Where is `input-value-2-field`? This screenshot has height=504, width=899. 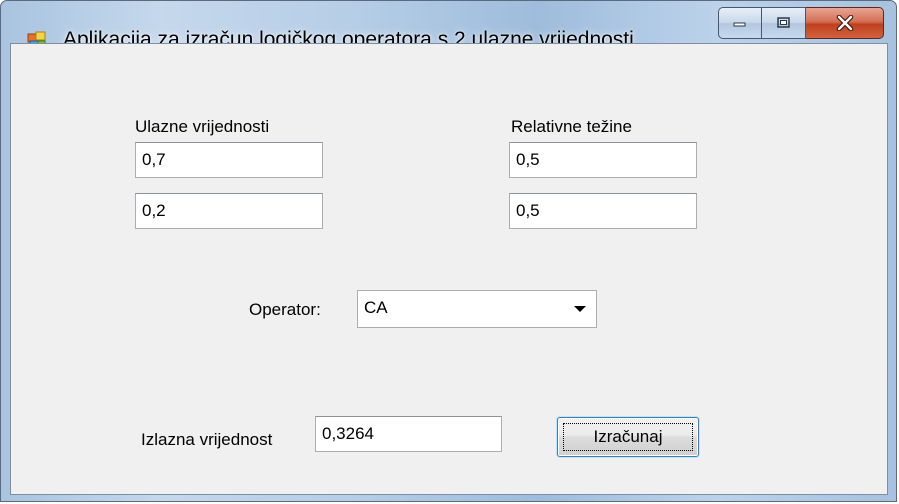
input-value-2-field is located at coordinates (229, 211).